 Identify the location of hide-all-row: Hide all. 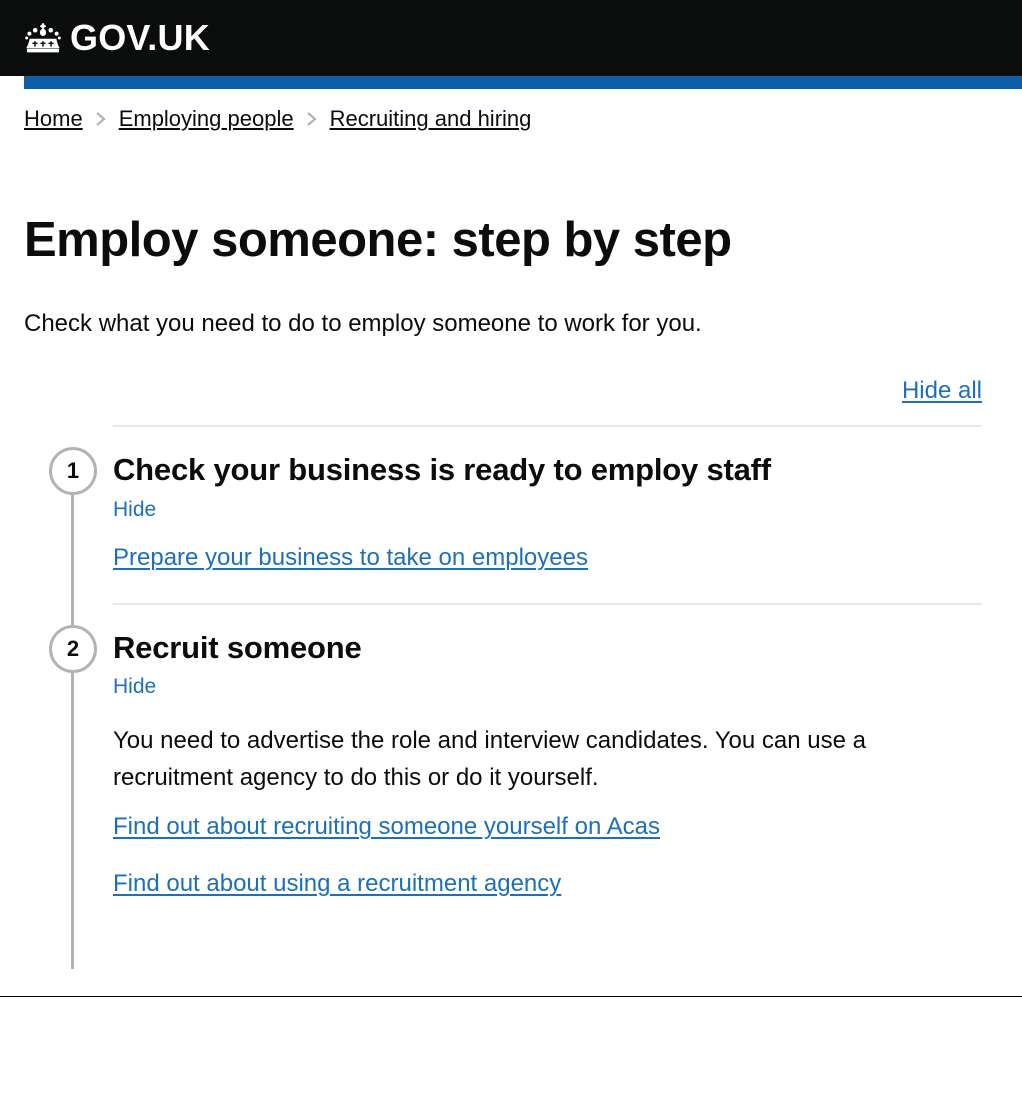
(511, 391).